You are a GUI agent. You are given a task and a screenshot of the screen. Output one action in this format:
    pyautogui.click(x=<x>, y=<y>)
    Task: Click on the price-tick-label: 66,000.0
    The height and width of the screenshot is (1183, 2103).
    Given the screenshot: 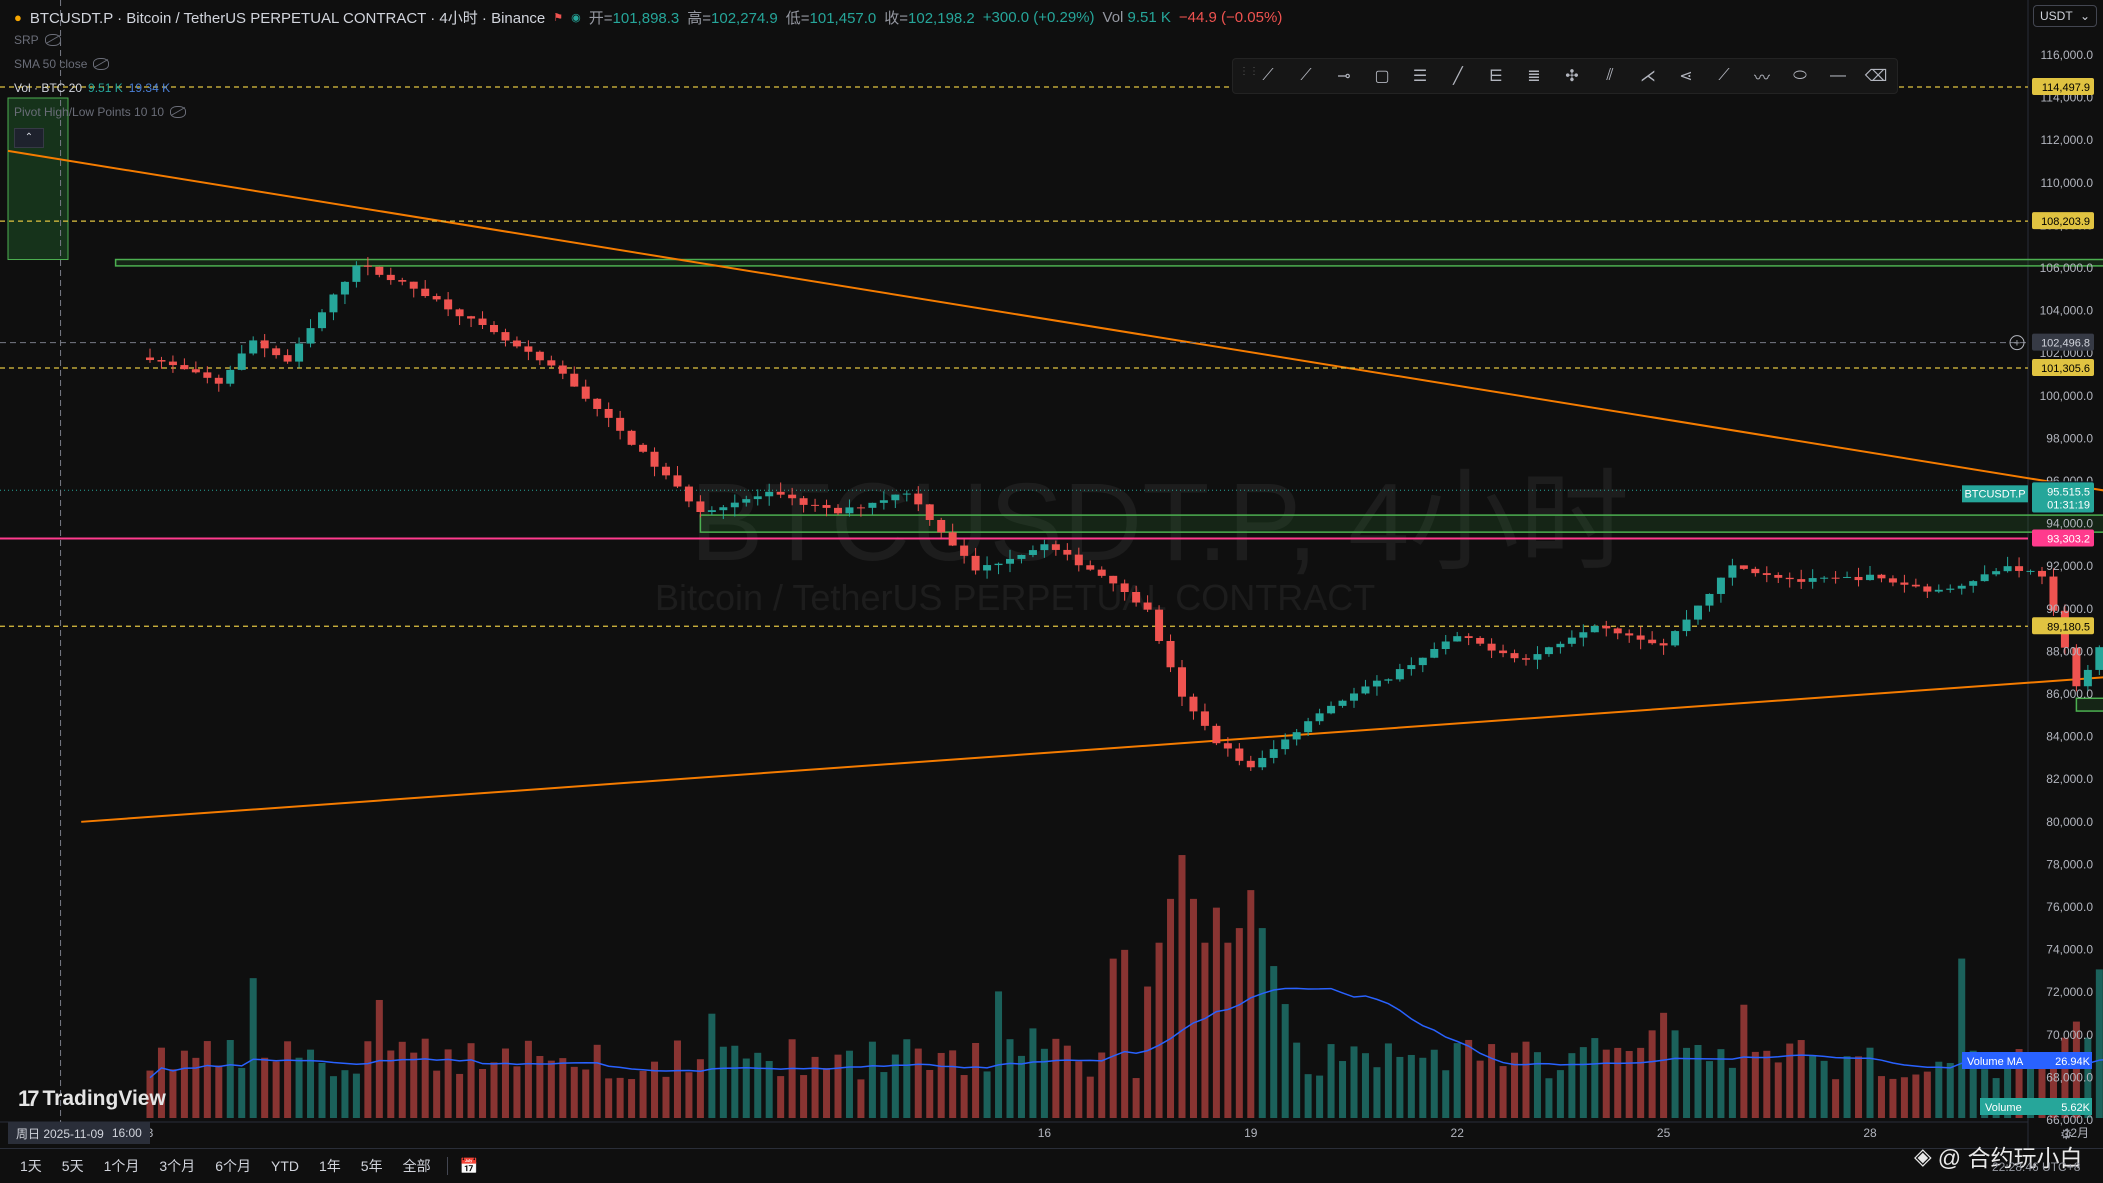 What is the action you would take?
    pyautogui.click(x=2069, y=1120)
    